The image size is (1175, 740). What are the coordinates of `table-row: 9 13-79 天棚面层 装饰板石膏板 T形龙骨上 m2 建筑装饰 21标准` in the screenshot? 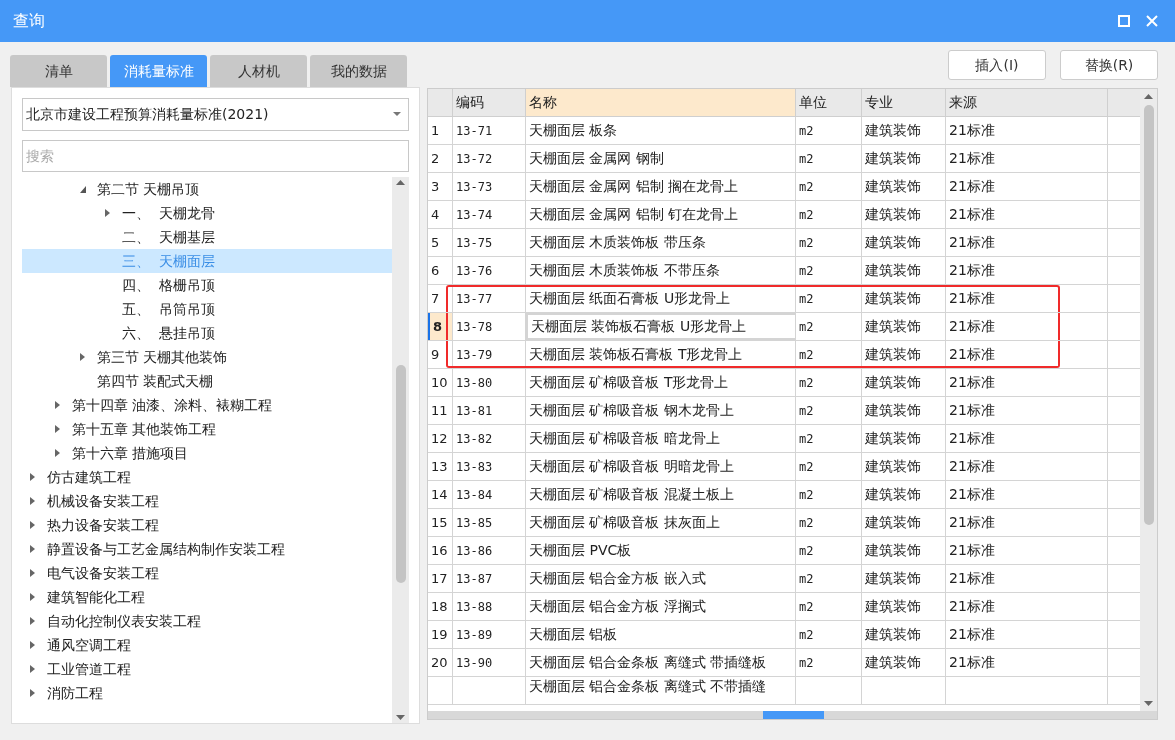 It's located at (784, 355).